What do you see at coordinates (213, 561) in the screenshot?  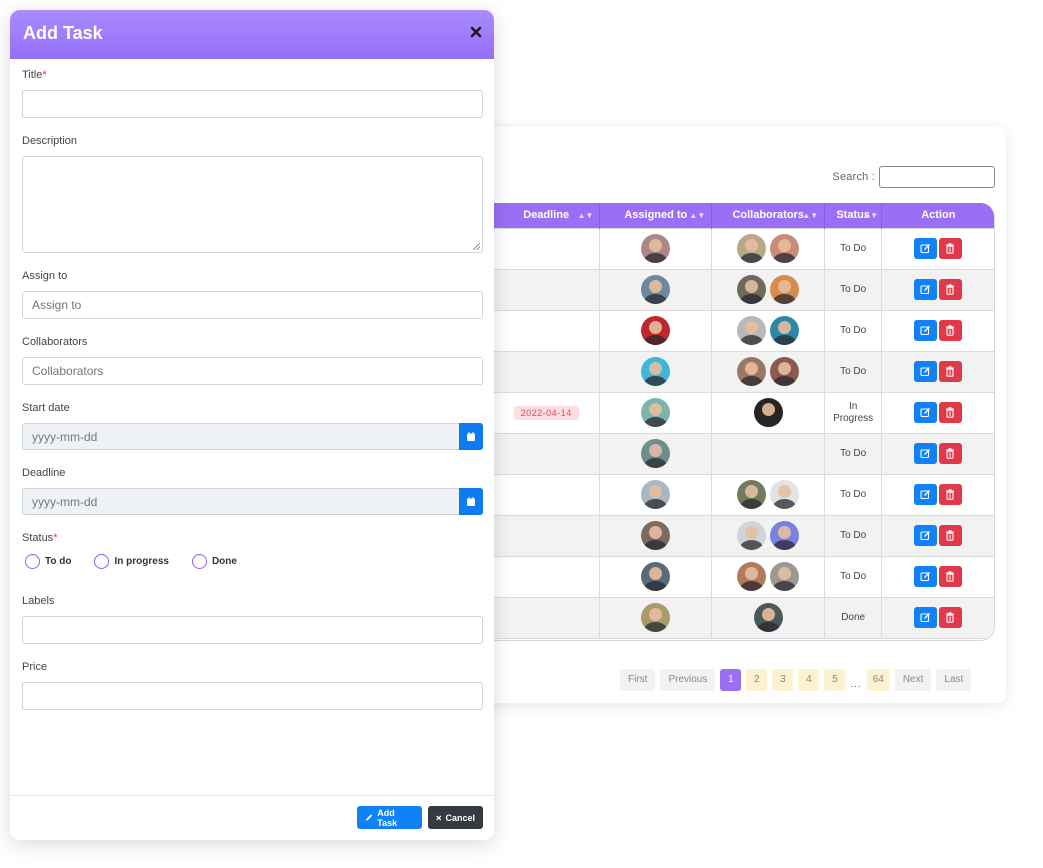 I see `status-radio-done: Done` at bounding box center [213, 561].